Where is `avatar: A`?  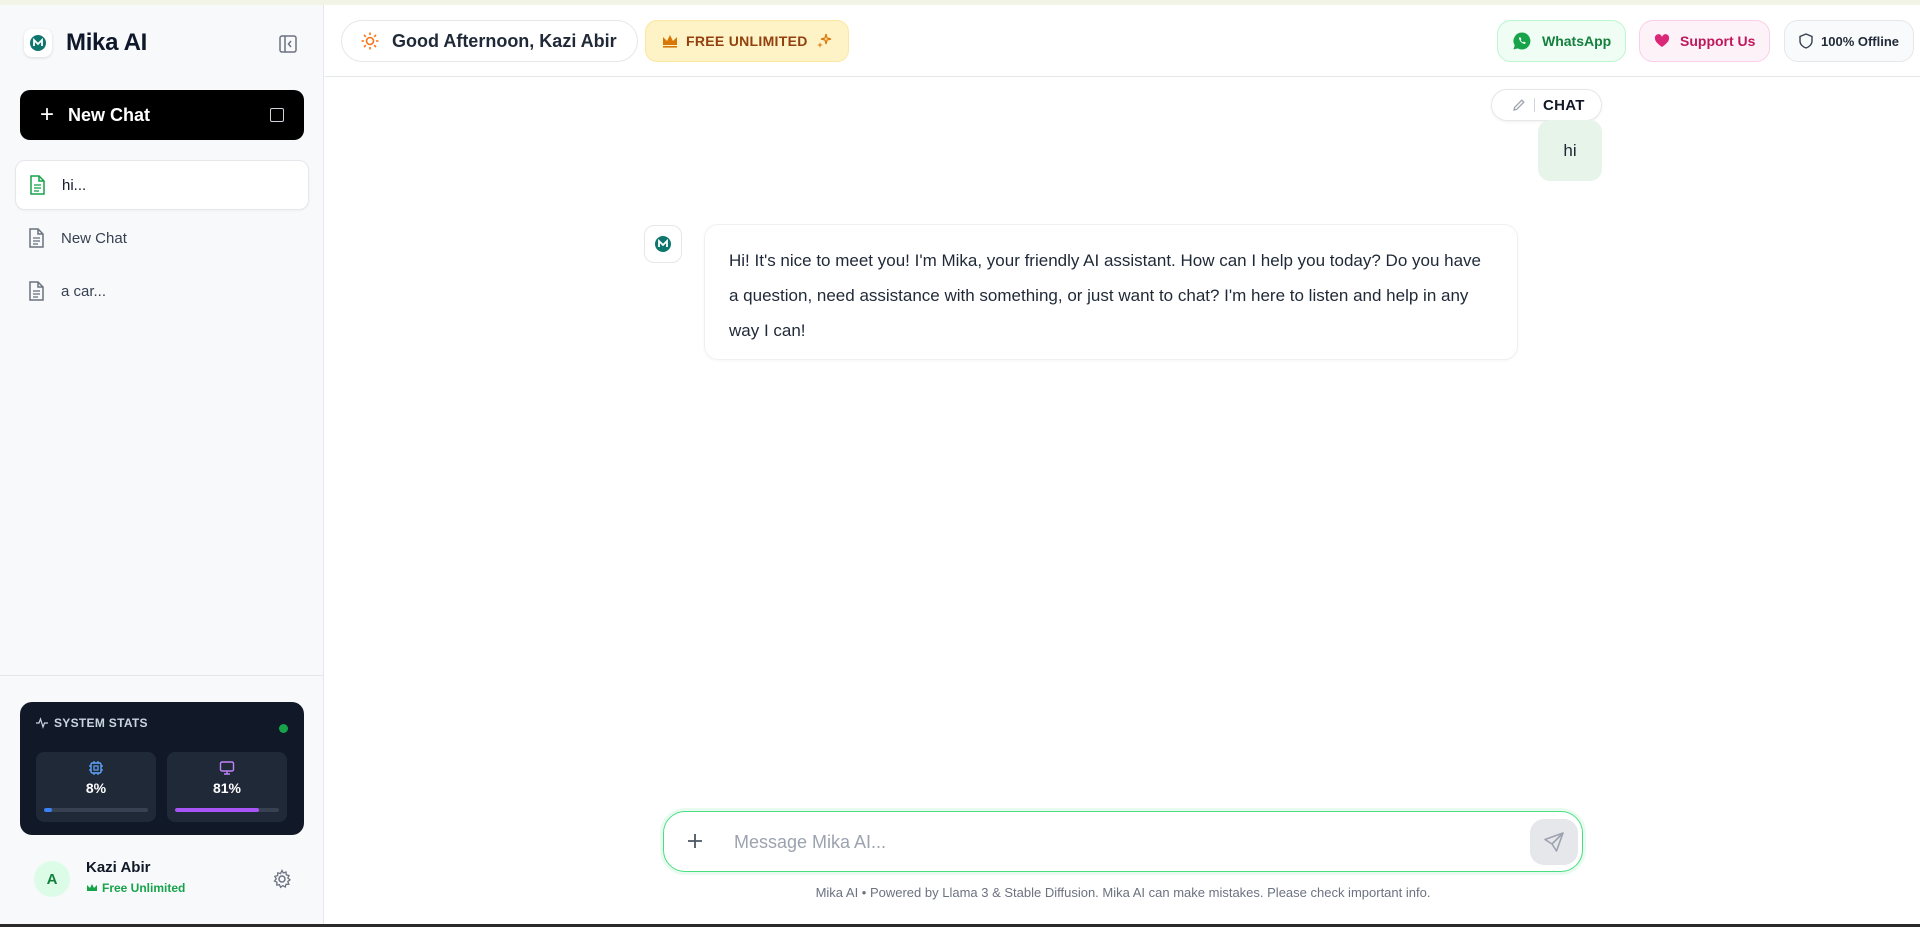 avatar: A is located at coordinates (52, 879).